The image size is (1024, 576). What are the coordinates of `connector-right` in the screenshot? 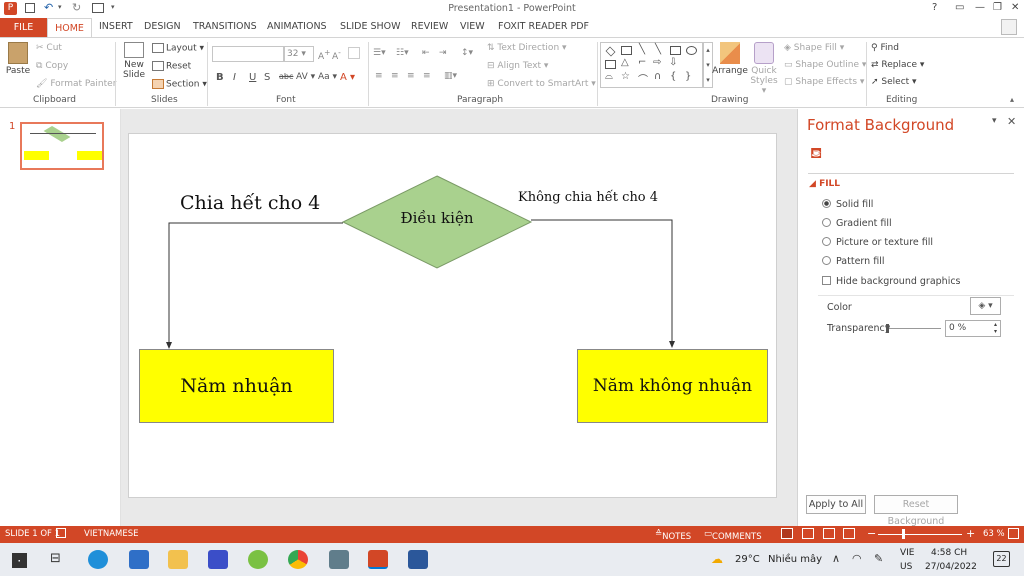 It's located at (602, 283).